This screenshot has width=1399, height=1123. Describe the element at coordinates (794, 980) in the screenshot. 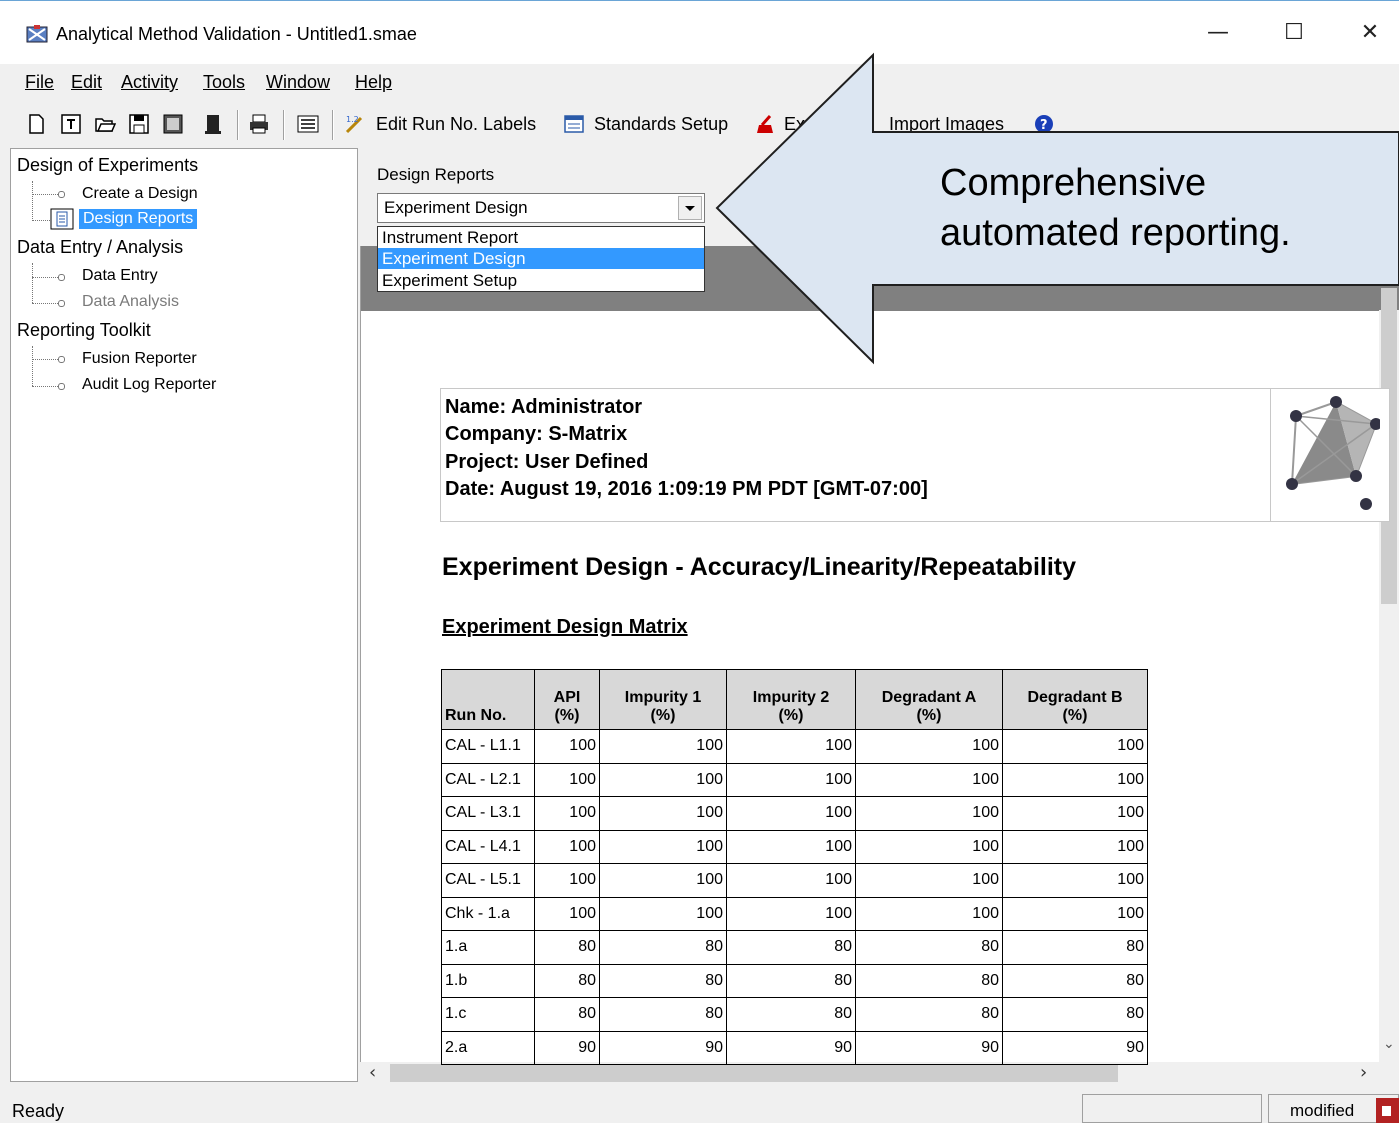

I see `table-row: 1.b 80 80 80 80 80` at that location.